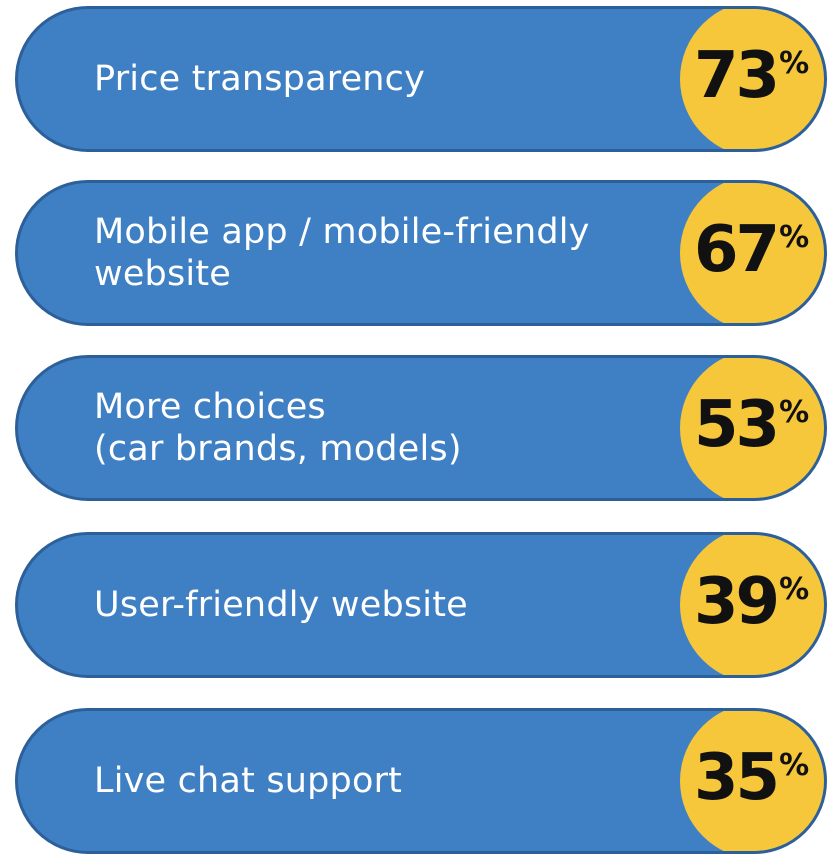  What do you see at coordinates (737, 602) in the screenshot?
I see `value-number: 39` at bounding box center [737, 602].